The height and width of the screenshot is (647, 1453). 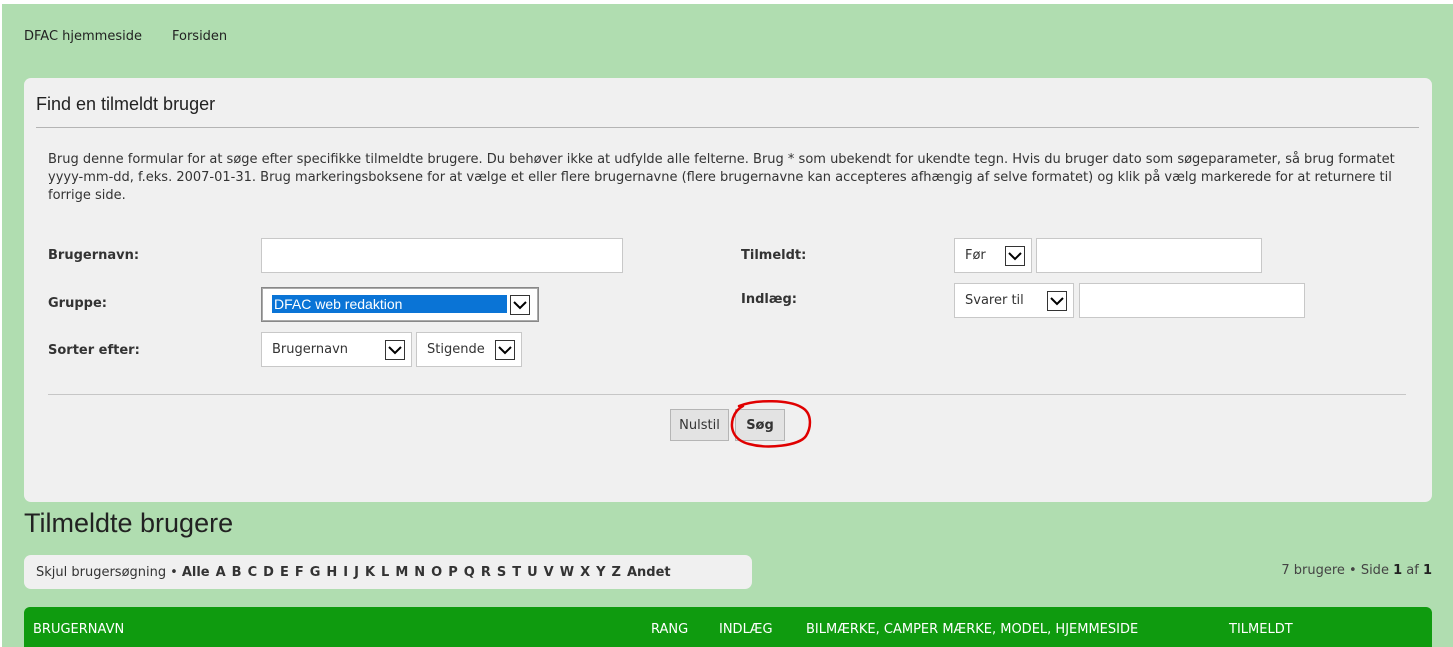 What do you see at coordinates (975, 255) in the screenshot?
I see `joined-operator-value: Før` at bounding box center [975, 255].